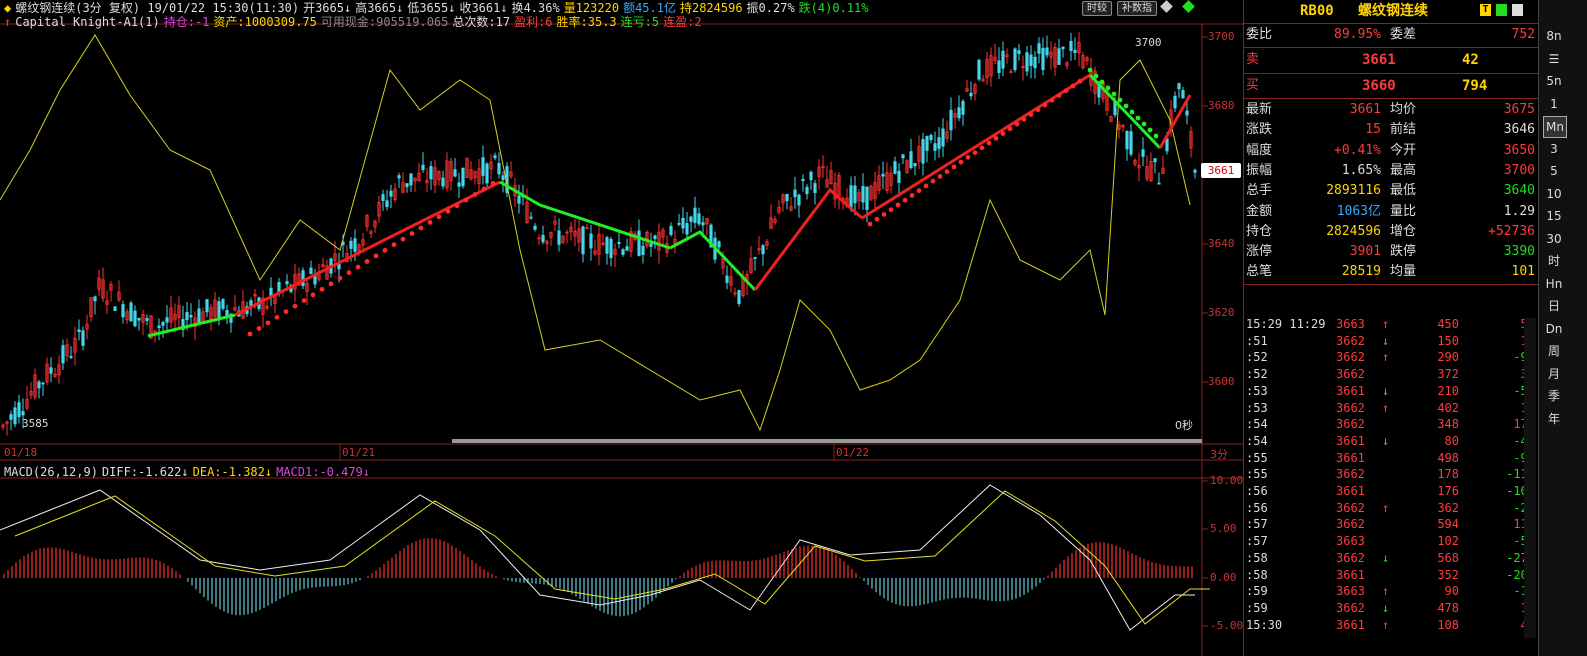 The height and width of the screenshot is (656, 1587). What do you see at coordinates (1137, 8) in the screenshot?
I see `supplement-button: 补数指` at bounding box center [1137, 8].